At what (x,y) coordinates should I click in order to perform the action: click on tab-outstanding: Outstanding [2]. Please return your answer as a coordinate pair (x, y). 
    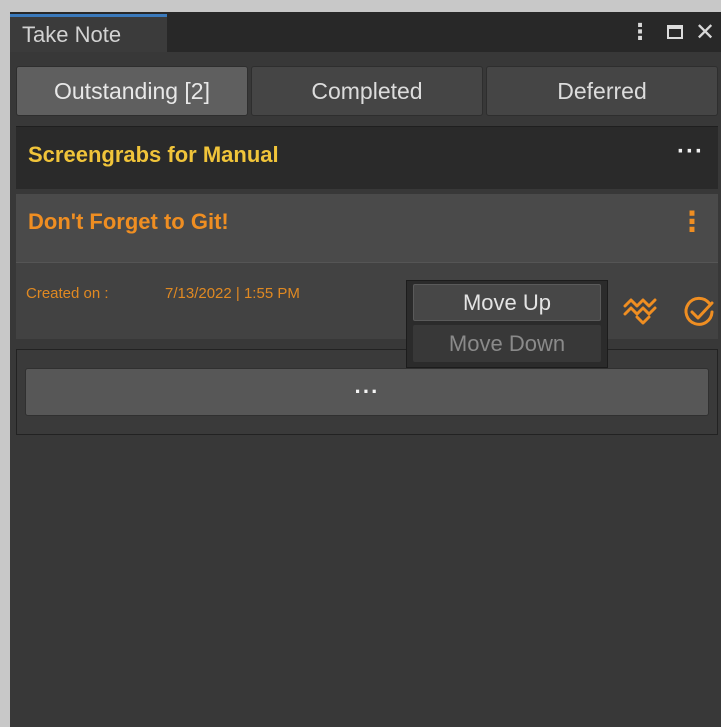
    Looking at the image, I should click on (132, 91).